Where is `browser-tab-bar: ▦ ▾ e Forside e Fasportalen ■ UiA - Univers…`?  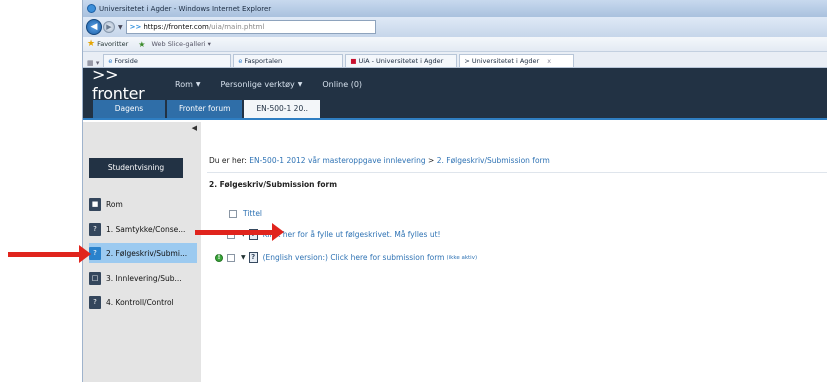 browser-tab-bar: ▦ ▾ e Forside e Fasportalen ■ UiA - Univers… is located at coordinates (455, 60).